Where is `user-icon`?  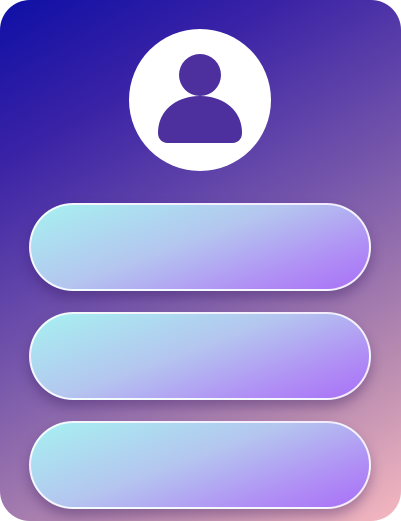
user-icon is located at coordinates (200, 98).